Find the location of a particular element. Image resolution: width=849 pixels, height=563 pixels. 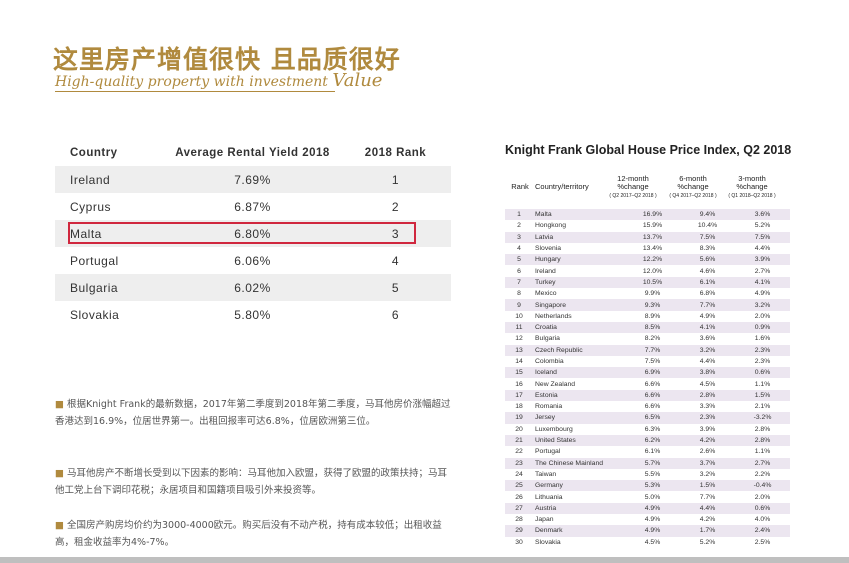

kf-cell-rank: 18 is located at coordinates (519, 407).